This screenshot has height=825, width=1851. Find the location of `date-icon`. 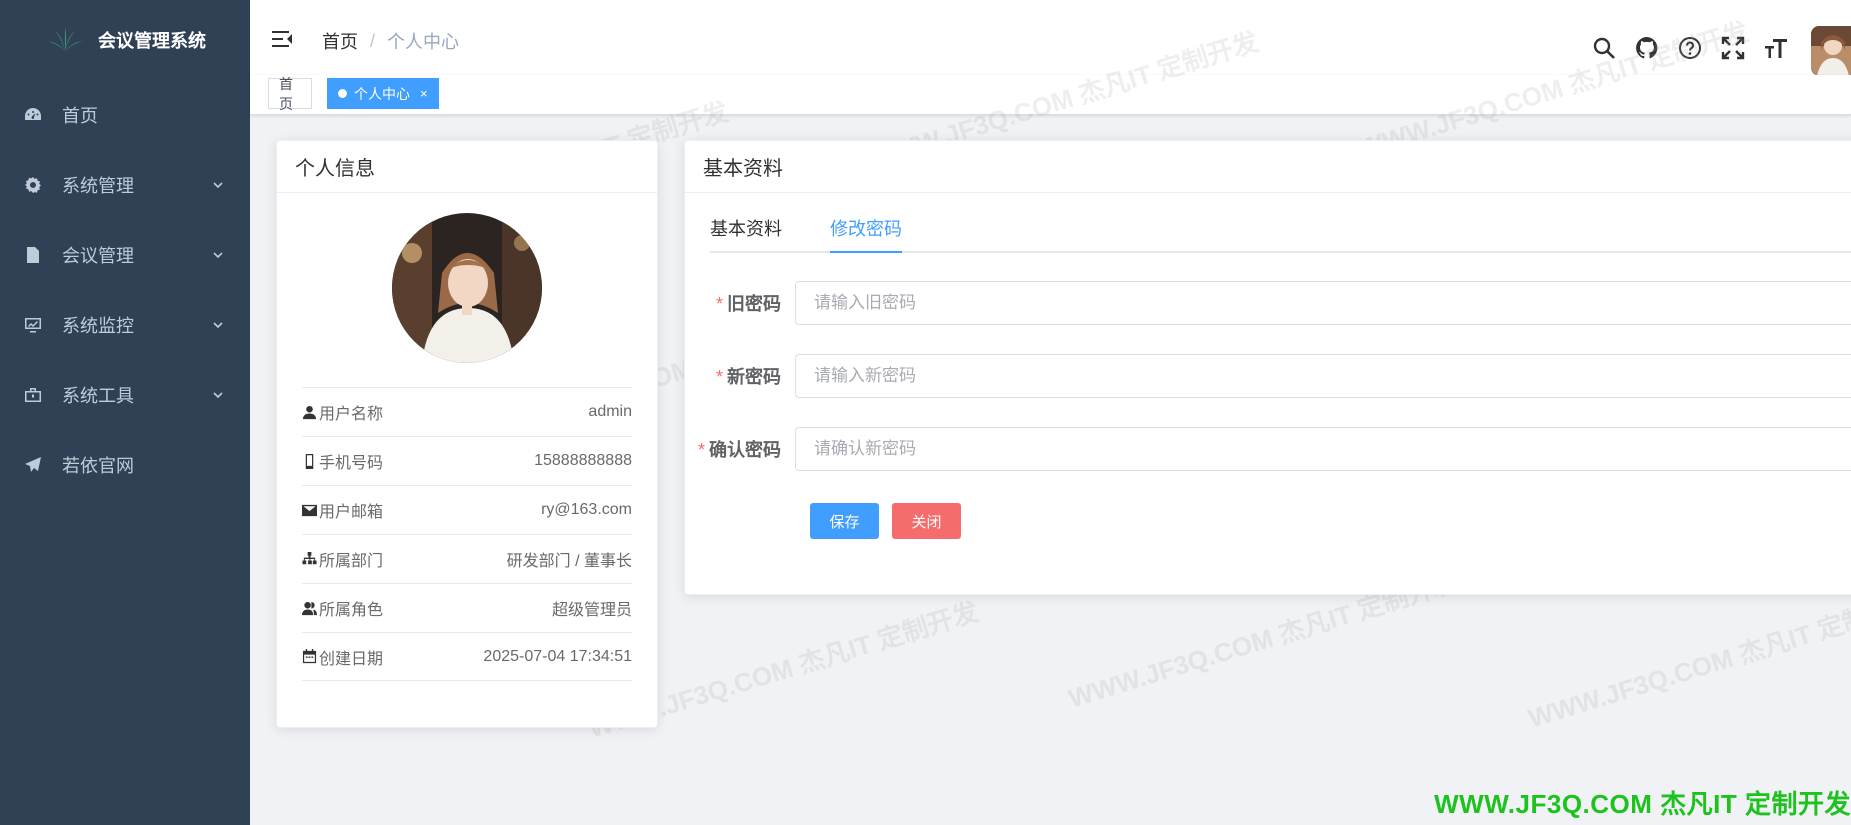

date-icon is located at coordinates (309, 656).